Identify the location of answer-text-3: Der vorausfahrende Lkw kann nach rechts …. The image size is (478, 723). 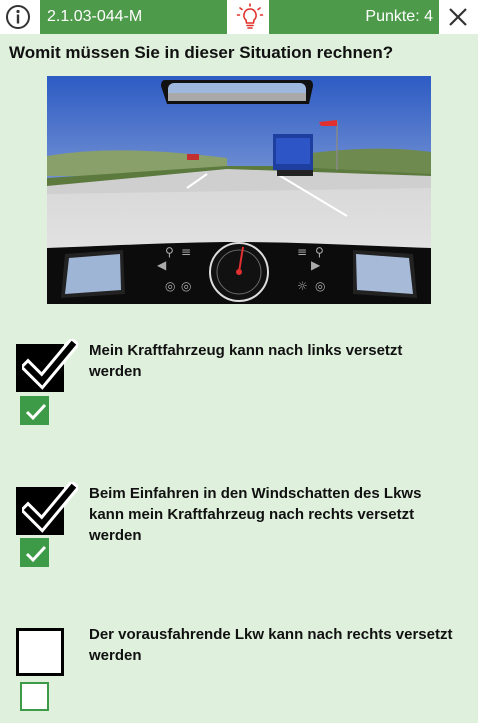
(274, 645).